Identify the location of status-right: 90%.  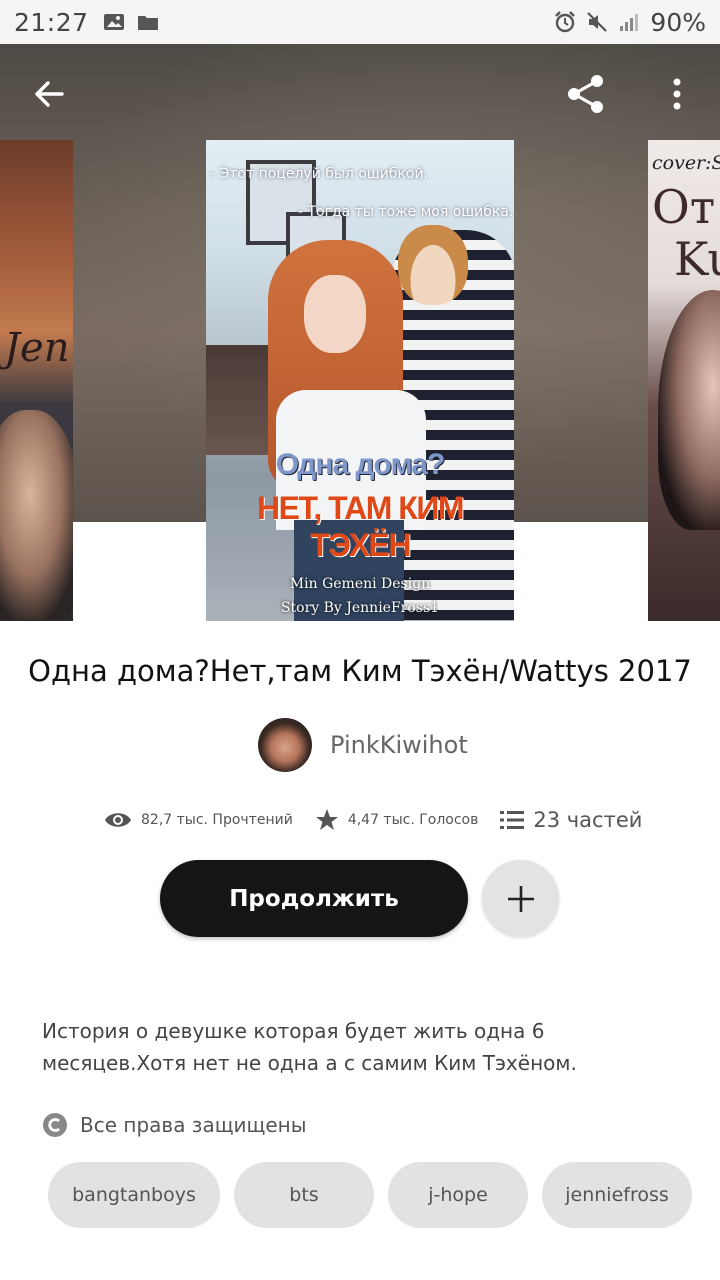
(630, 22).